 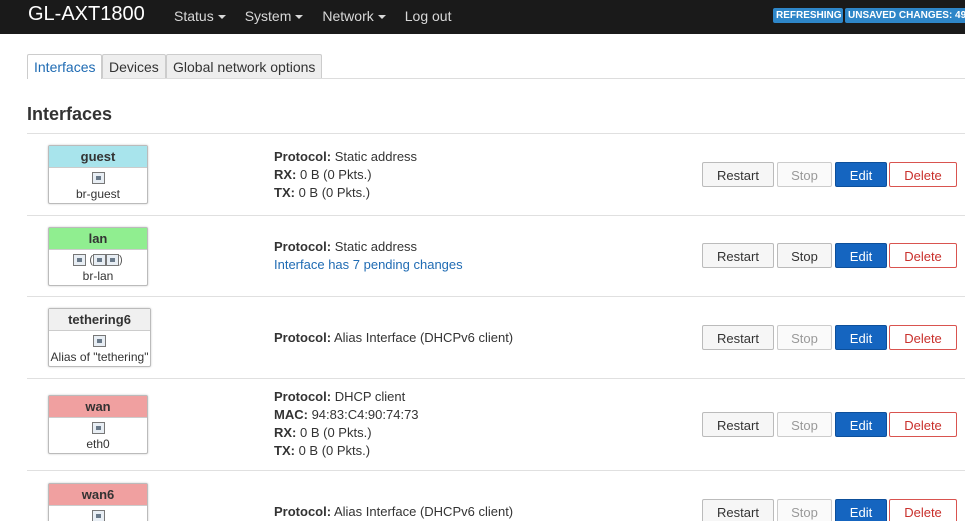 I want to click on interface-device: br-lan, so click(x=98, y=276).